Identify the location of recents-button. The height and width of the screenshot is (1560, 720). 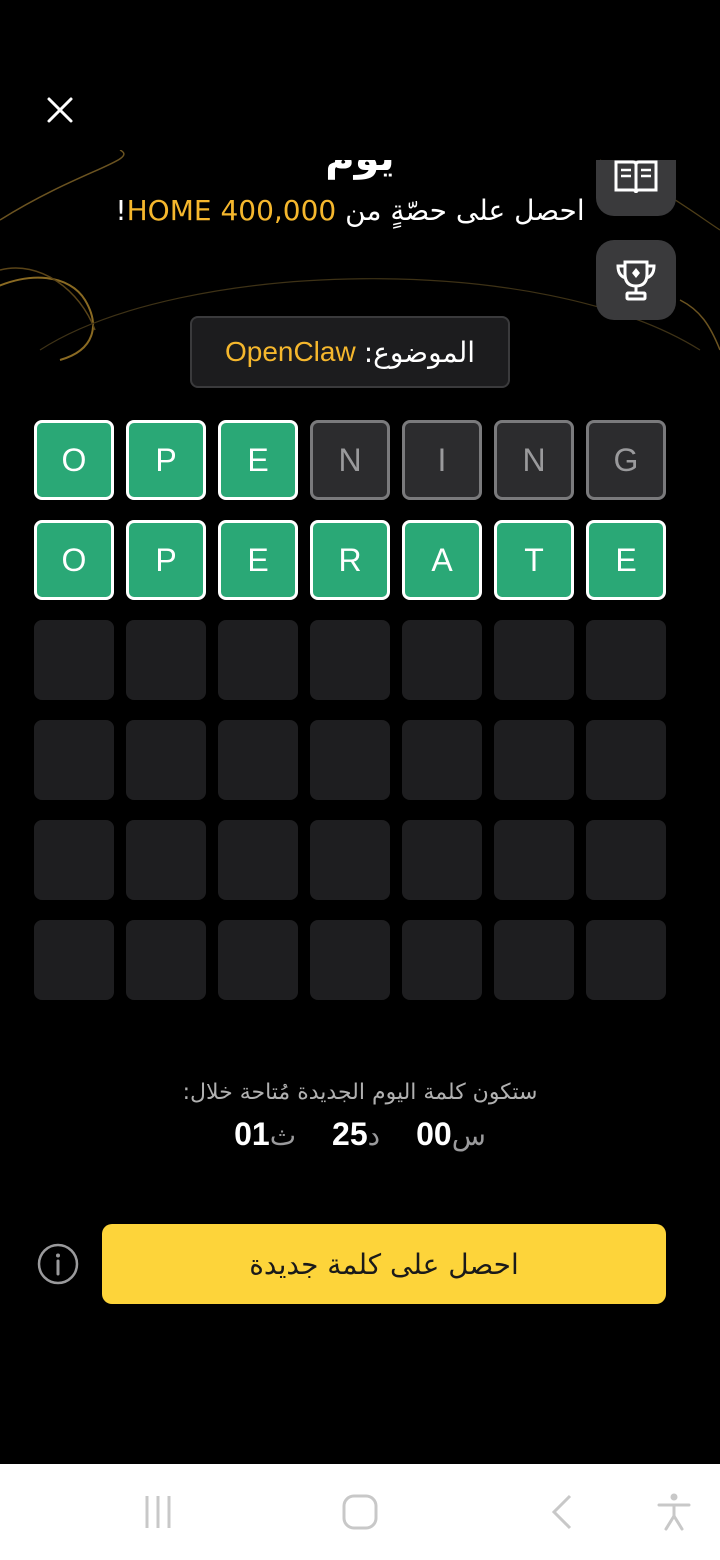
(158, 1512).